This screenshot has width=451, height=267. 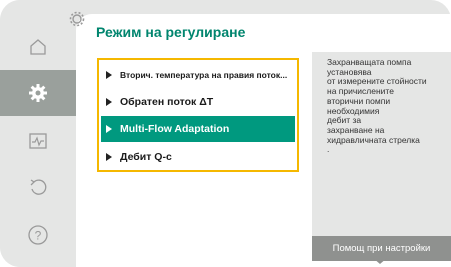 I want to click on sidebar-item-home, so click(x=38, y=47).